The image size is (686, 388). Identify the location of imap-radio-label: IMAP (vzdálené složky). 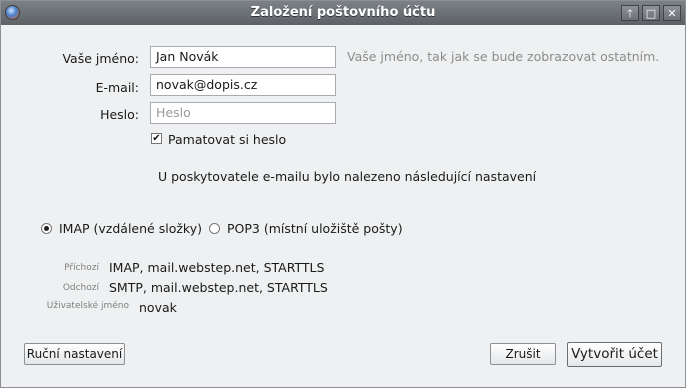
(130, 228).